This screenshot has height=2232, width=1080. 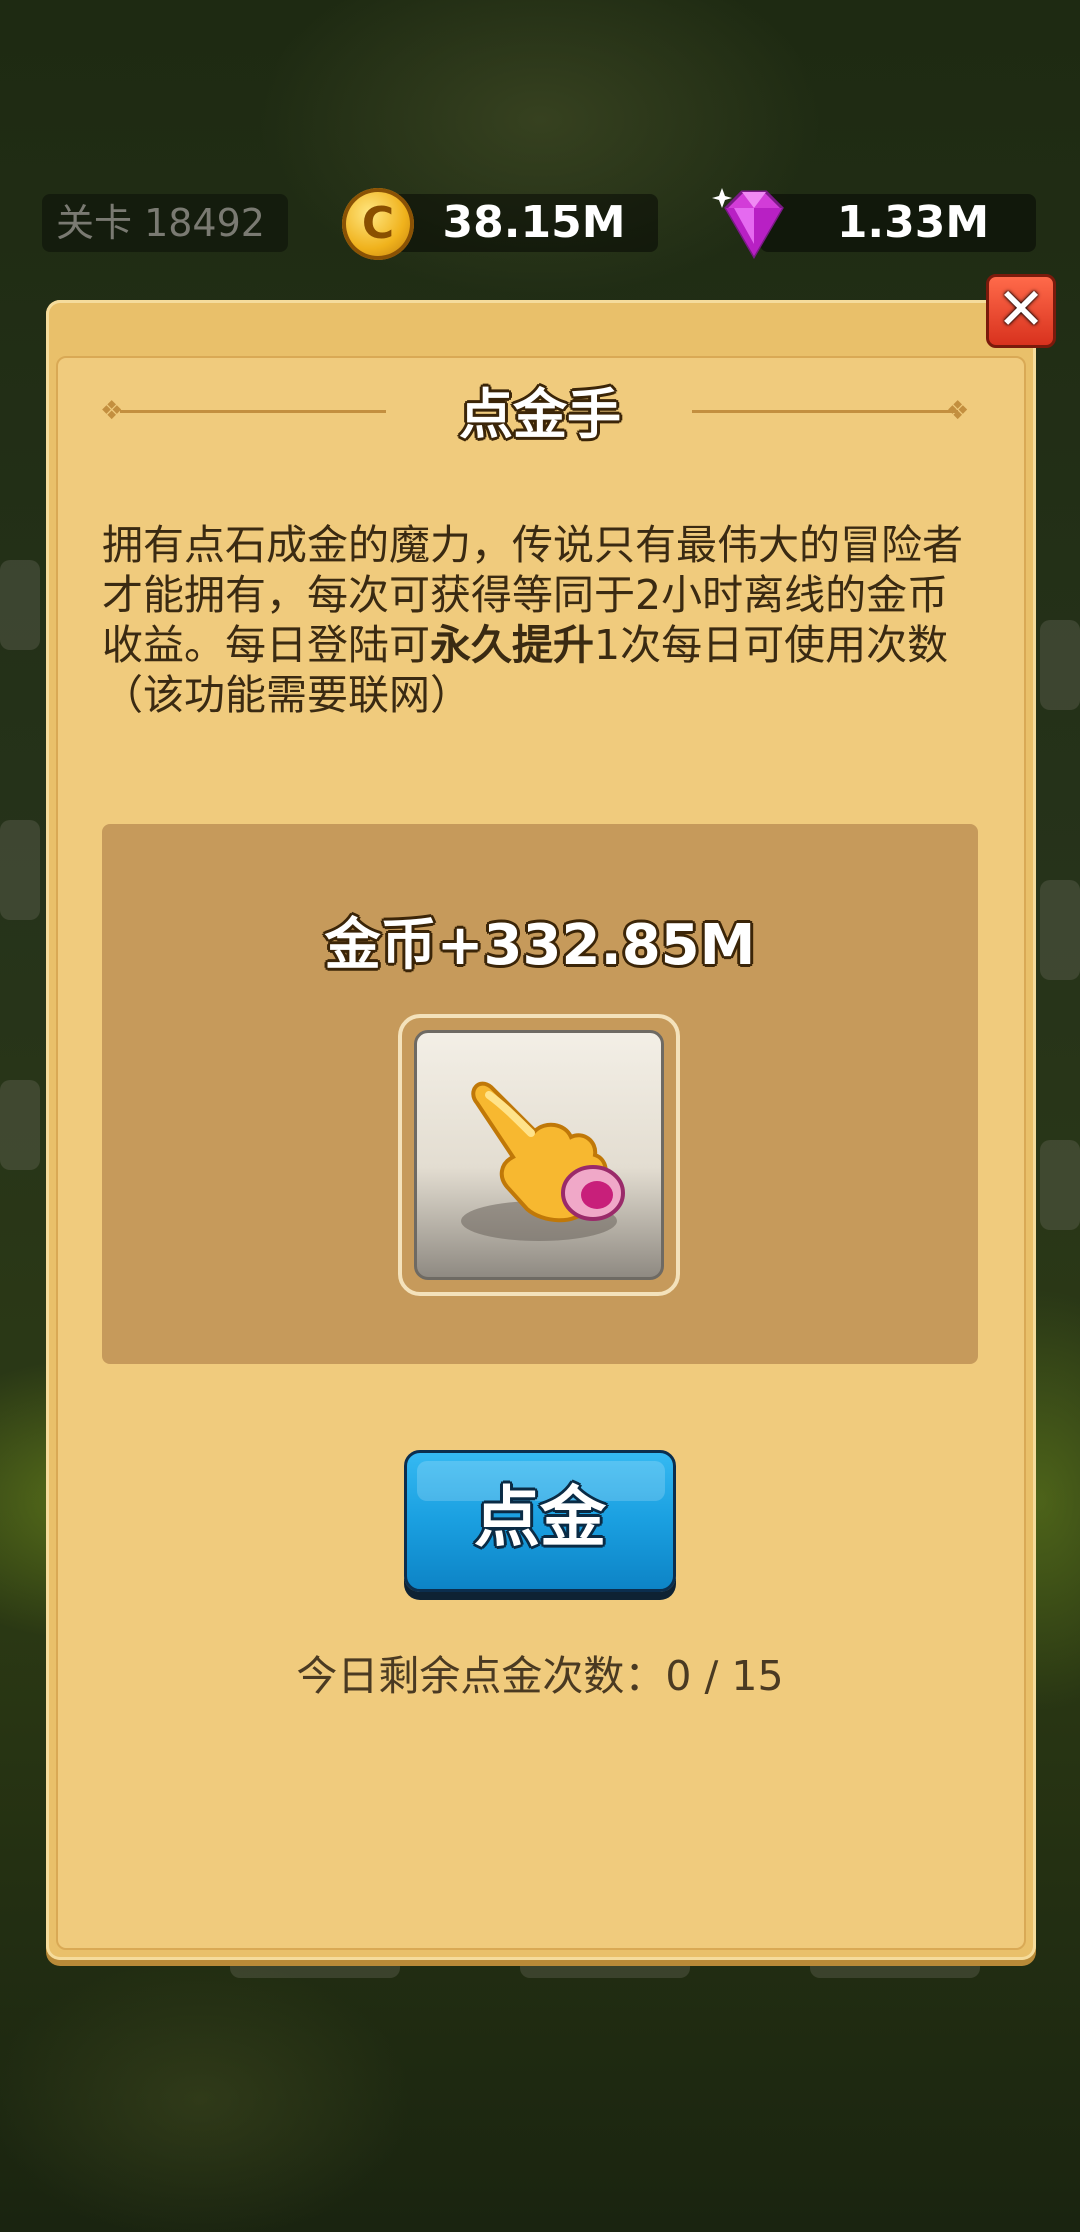 I want to click on gem-counter: 1.33M, so click(x=898, y=223).